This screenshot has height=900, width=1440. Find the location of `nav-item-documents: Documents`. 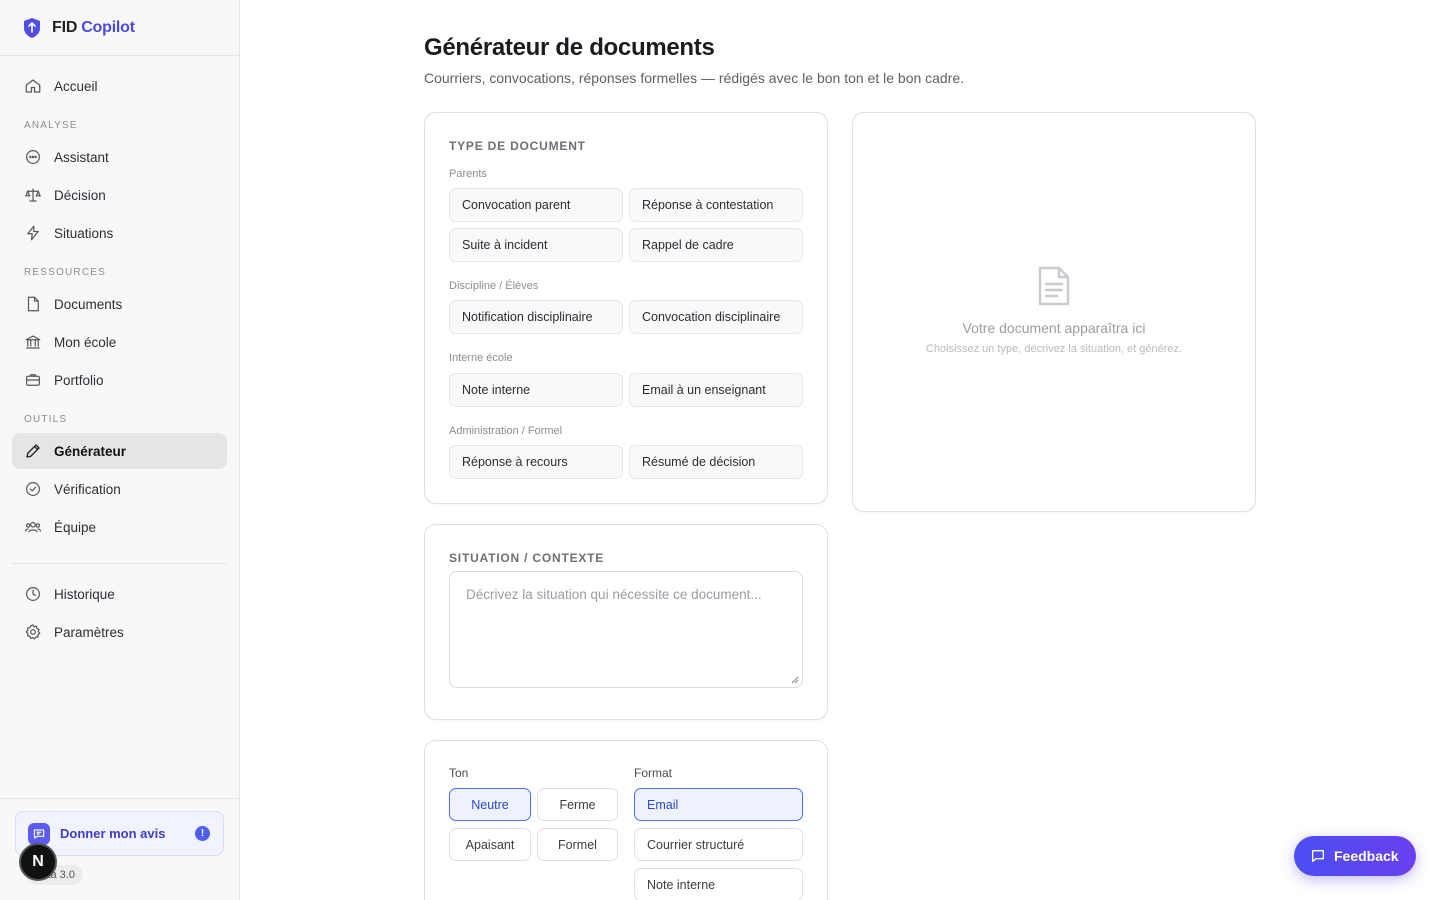

nav-item-documents: Documents is located at coordinates (119, 304).